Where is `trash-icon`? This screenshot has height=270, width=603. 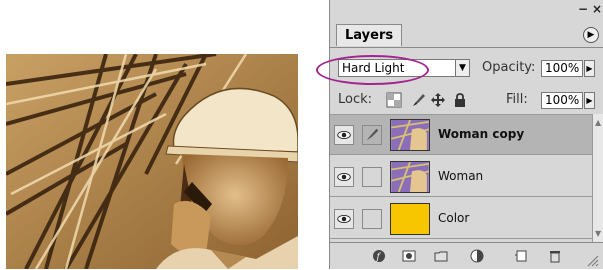 trash-icon is located at coordinates (555, 256).